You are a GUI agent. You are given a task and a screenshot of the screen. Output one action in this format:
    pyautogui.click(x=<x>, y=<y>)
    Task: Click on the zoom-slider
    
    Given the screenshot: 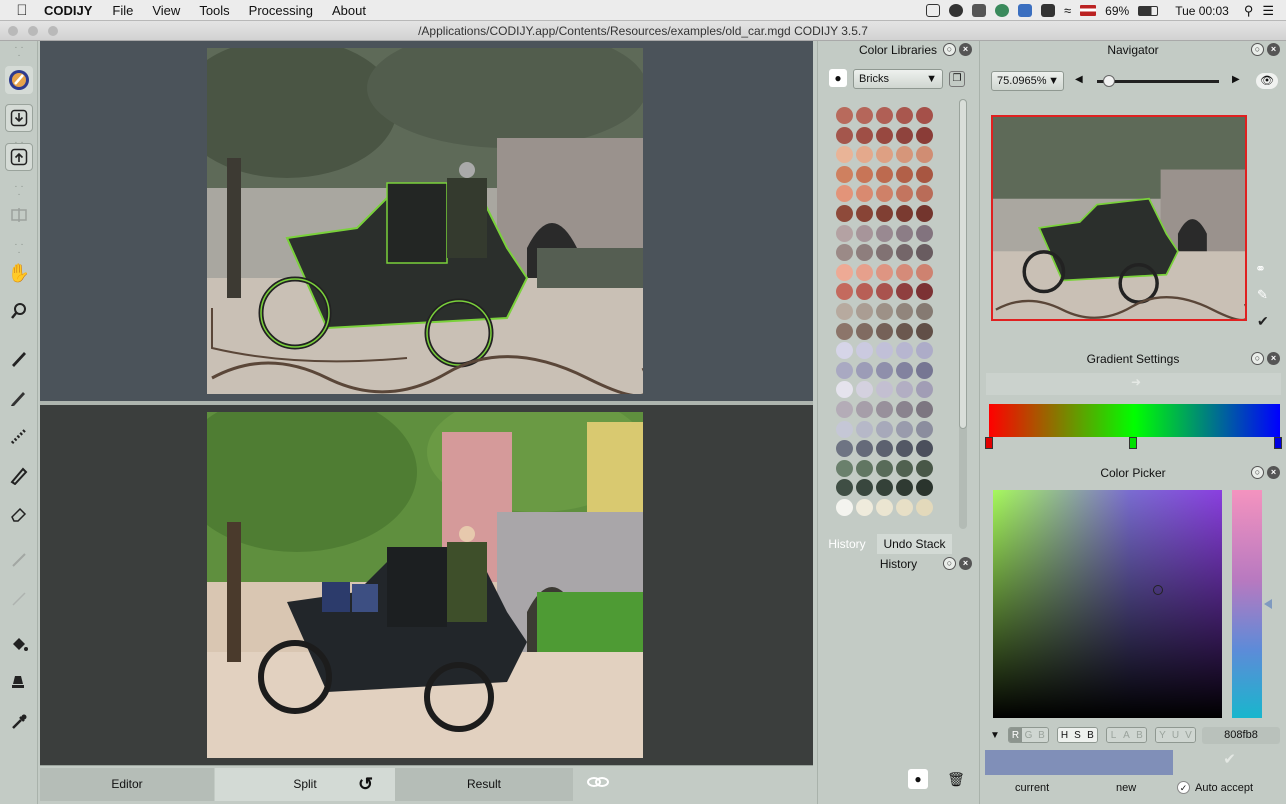 What is the action you would take?
    pyautogui.click(x=1158, y=81)
    